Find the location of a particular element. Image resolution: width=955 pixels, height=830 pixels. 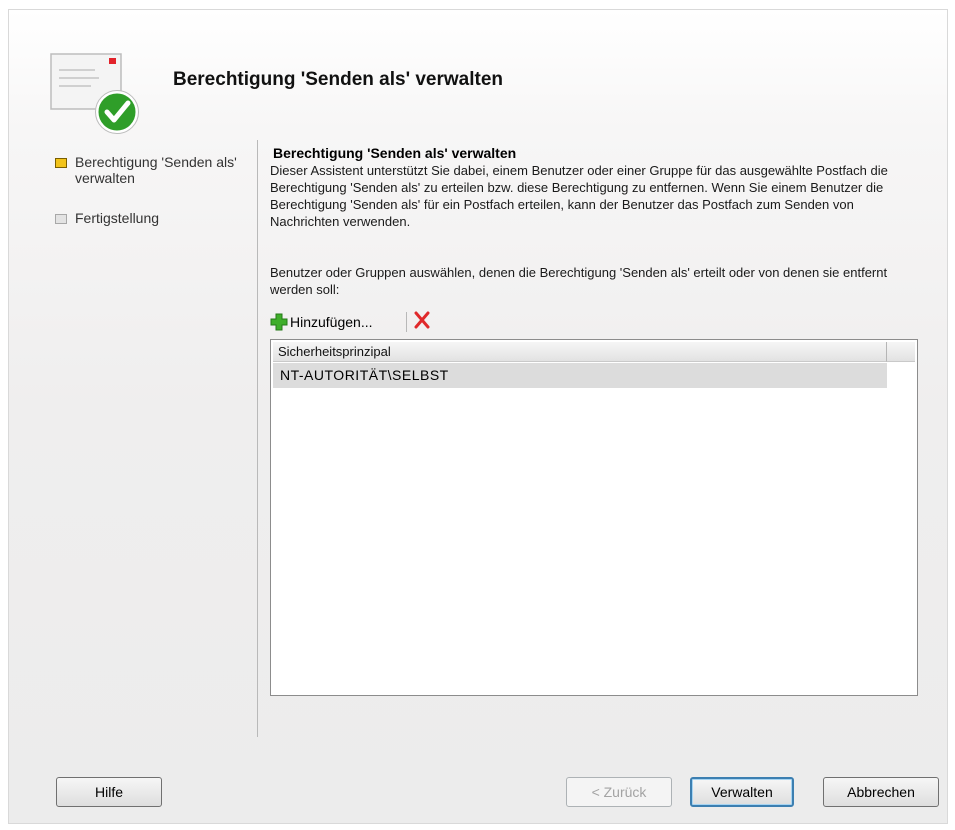

back-button: < Zurück is located at coordinates (619, 792).